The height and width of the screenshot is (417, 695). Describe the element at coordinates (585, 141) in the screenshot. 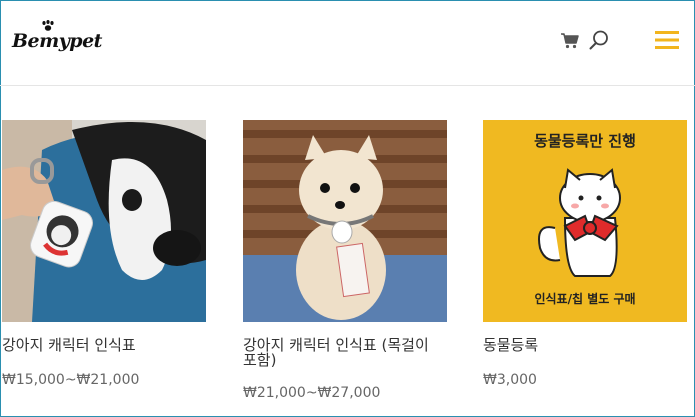

I see `image-heading: 동물등록만 진행` at that location.